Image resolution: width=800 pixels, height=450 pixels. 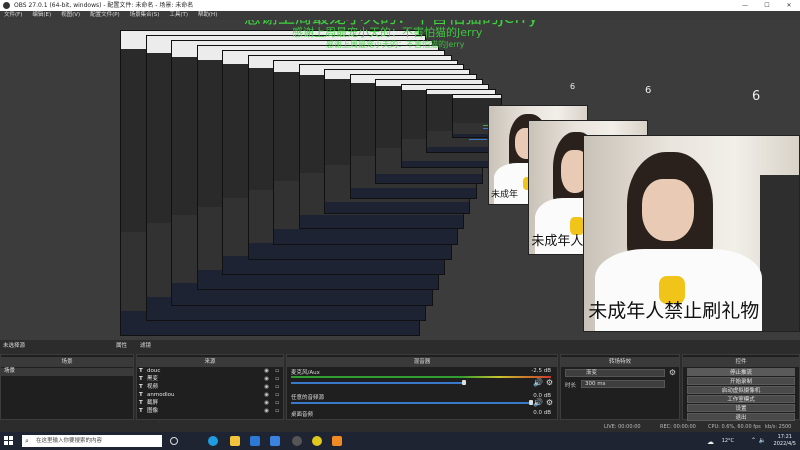 What do you see at coordinates (422, 379) in the screenshot?
I see `mixer-track-mic: 麦克风/Aux -2.5 dB 🔊 ⚙` at bounding box center [422, 379].